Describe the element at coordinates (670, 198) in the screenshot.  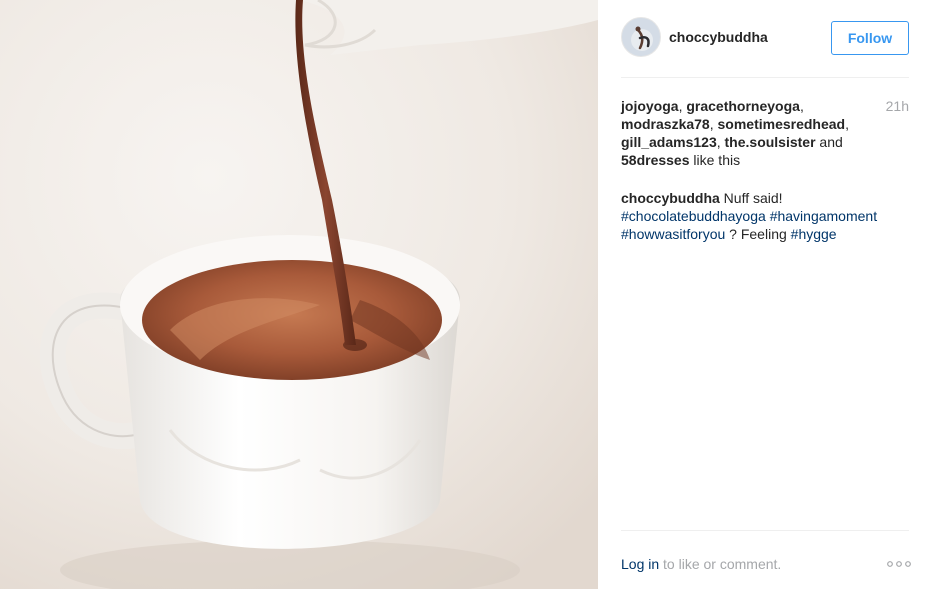
I see `caption-username: choccybuddha` at that location.